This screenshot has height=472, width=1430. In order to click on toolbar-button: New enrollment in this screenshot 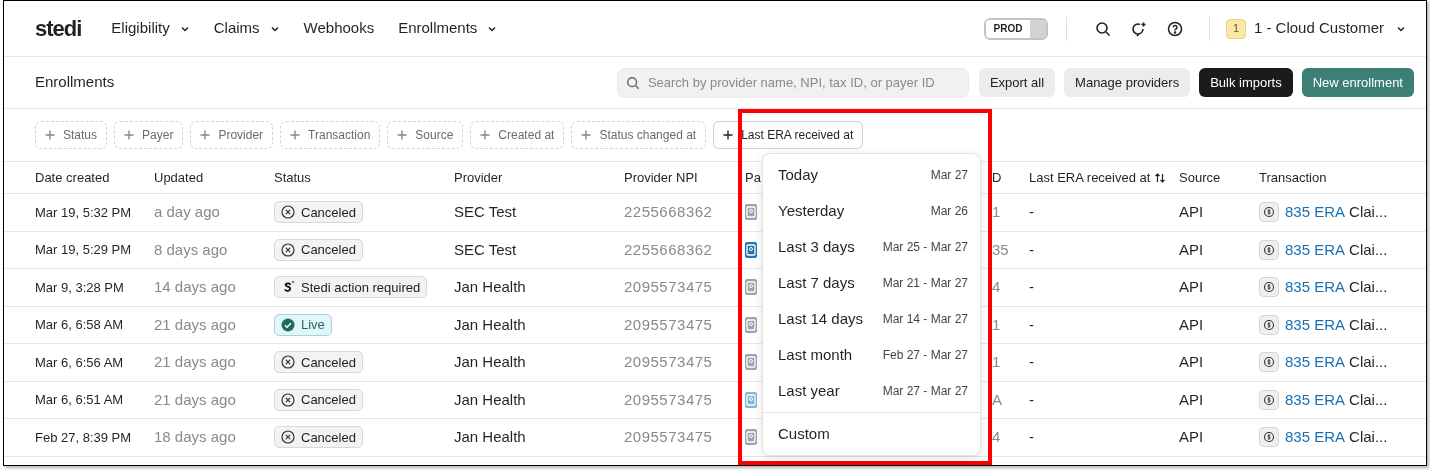, I will do `click(1357, 82)`.